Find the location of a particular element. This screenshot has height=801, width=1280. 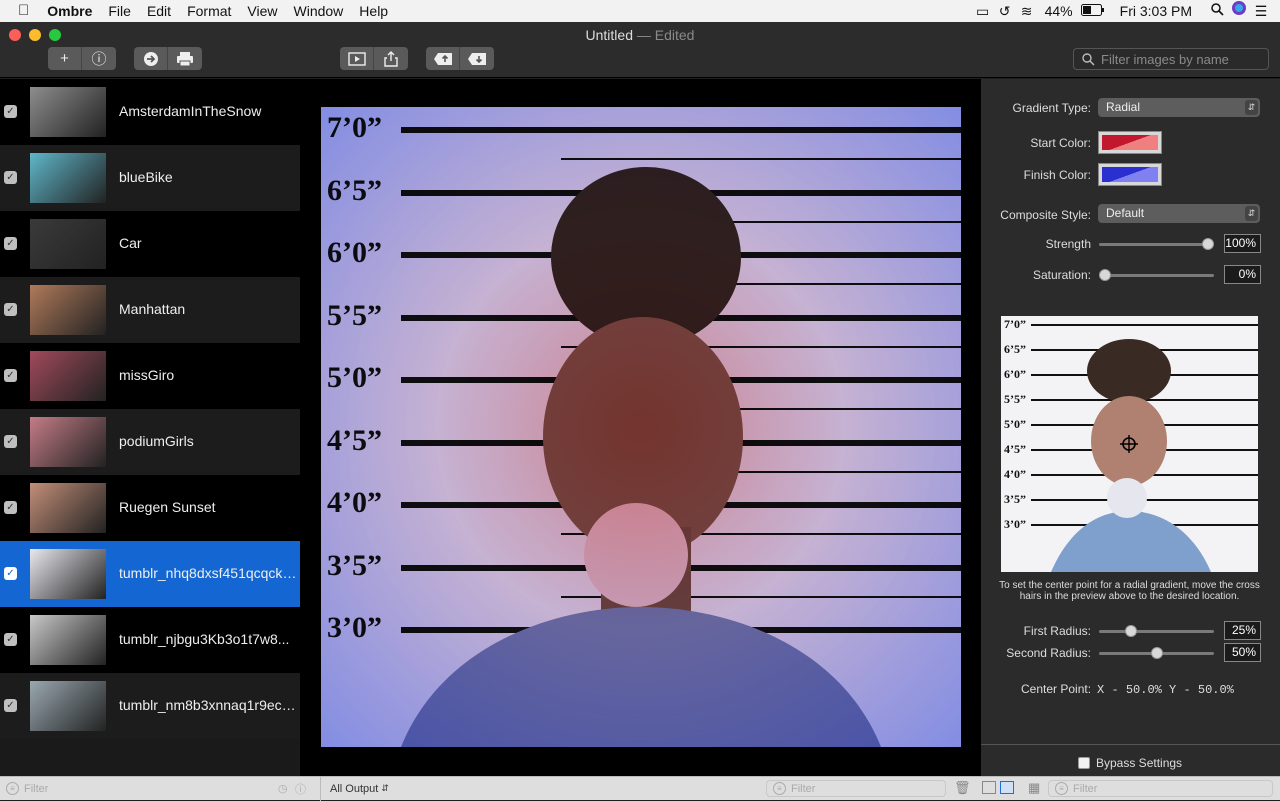

battery-percent: 44% is located at coordinates (1059, 11).